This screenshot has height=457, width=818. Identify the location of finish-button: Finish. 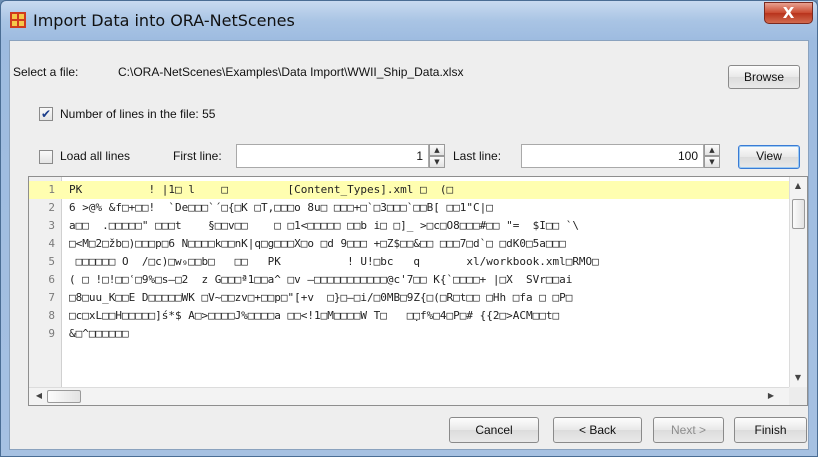
(770, 430).